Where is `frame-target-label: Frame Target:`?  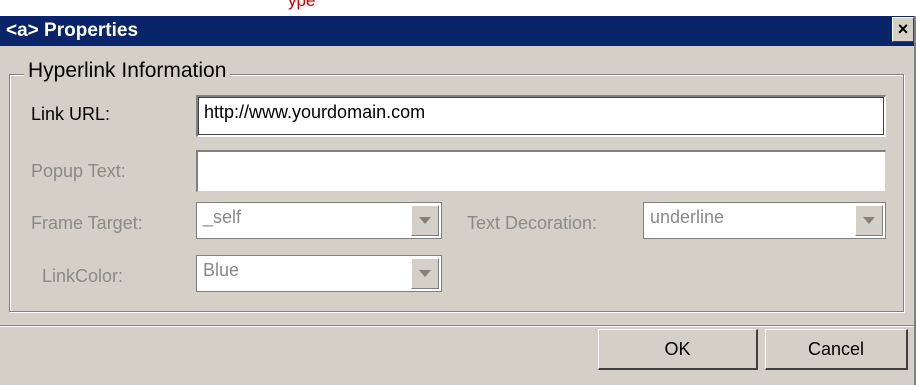
frame-target-label: Frame Target: is located at coordinates (87, 223).